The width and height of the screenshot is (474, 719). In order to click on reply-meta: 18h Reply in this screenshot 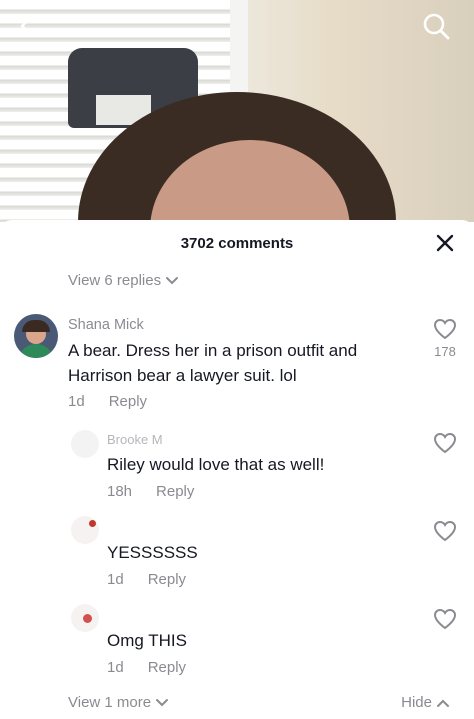, I will do `click(150, 491)`.